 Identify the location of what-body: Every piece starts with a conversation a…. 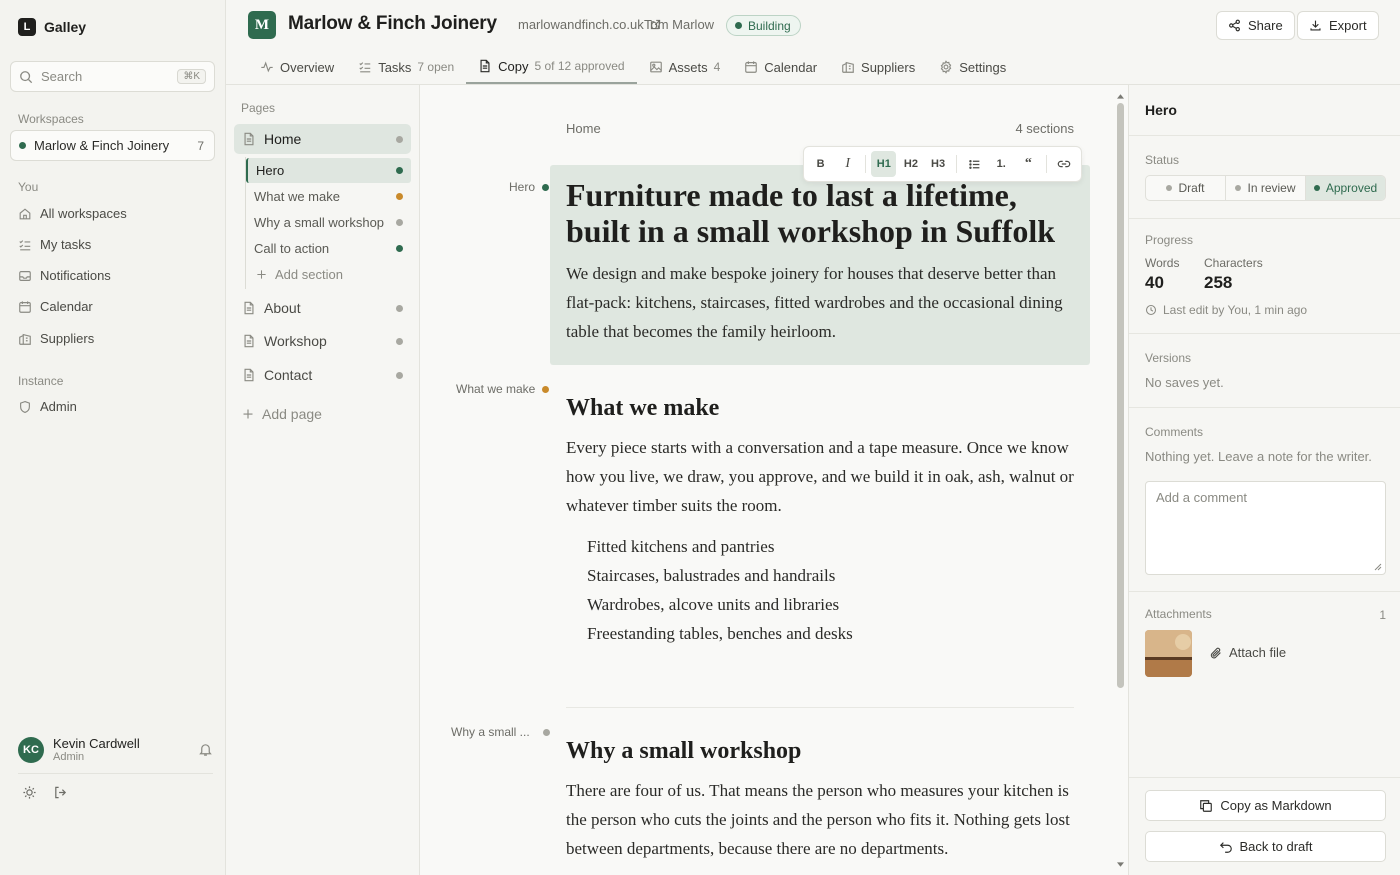
(821, 476).